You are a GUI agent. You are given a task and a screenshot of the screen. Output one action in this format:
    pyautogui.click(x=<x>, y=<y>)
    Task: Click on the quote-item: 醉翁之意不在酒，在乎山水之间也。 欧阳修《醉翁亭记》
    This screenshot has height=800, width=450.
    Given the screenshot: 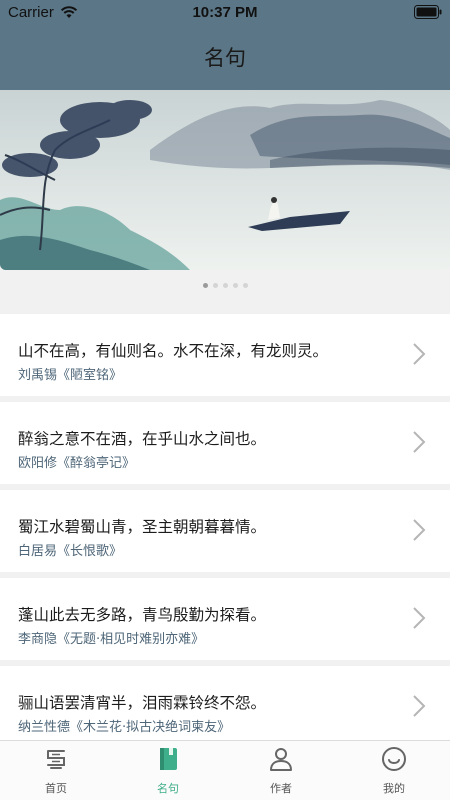 What is the action you would take?
    pyautogui.click(x=225, y=443)
    